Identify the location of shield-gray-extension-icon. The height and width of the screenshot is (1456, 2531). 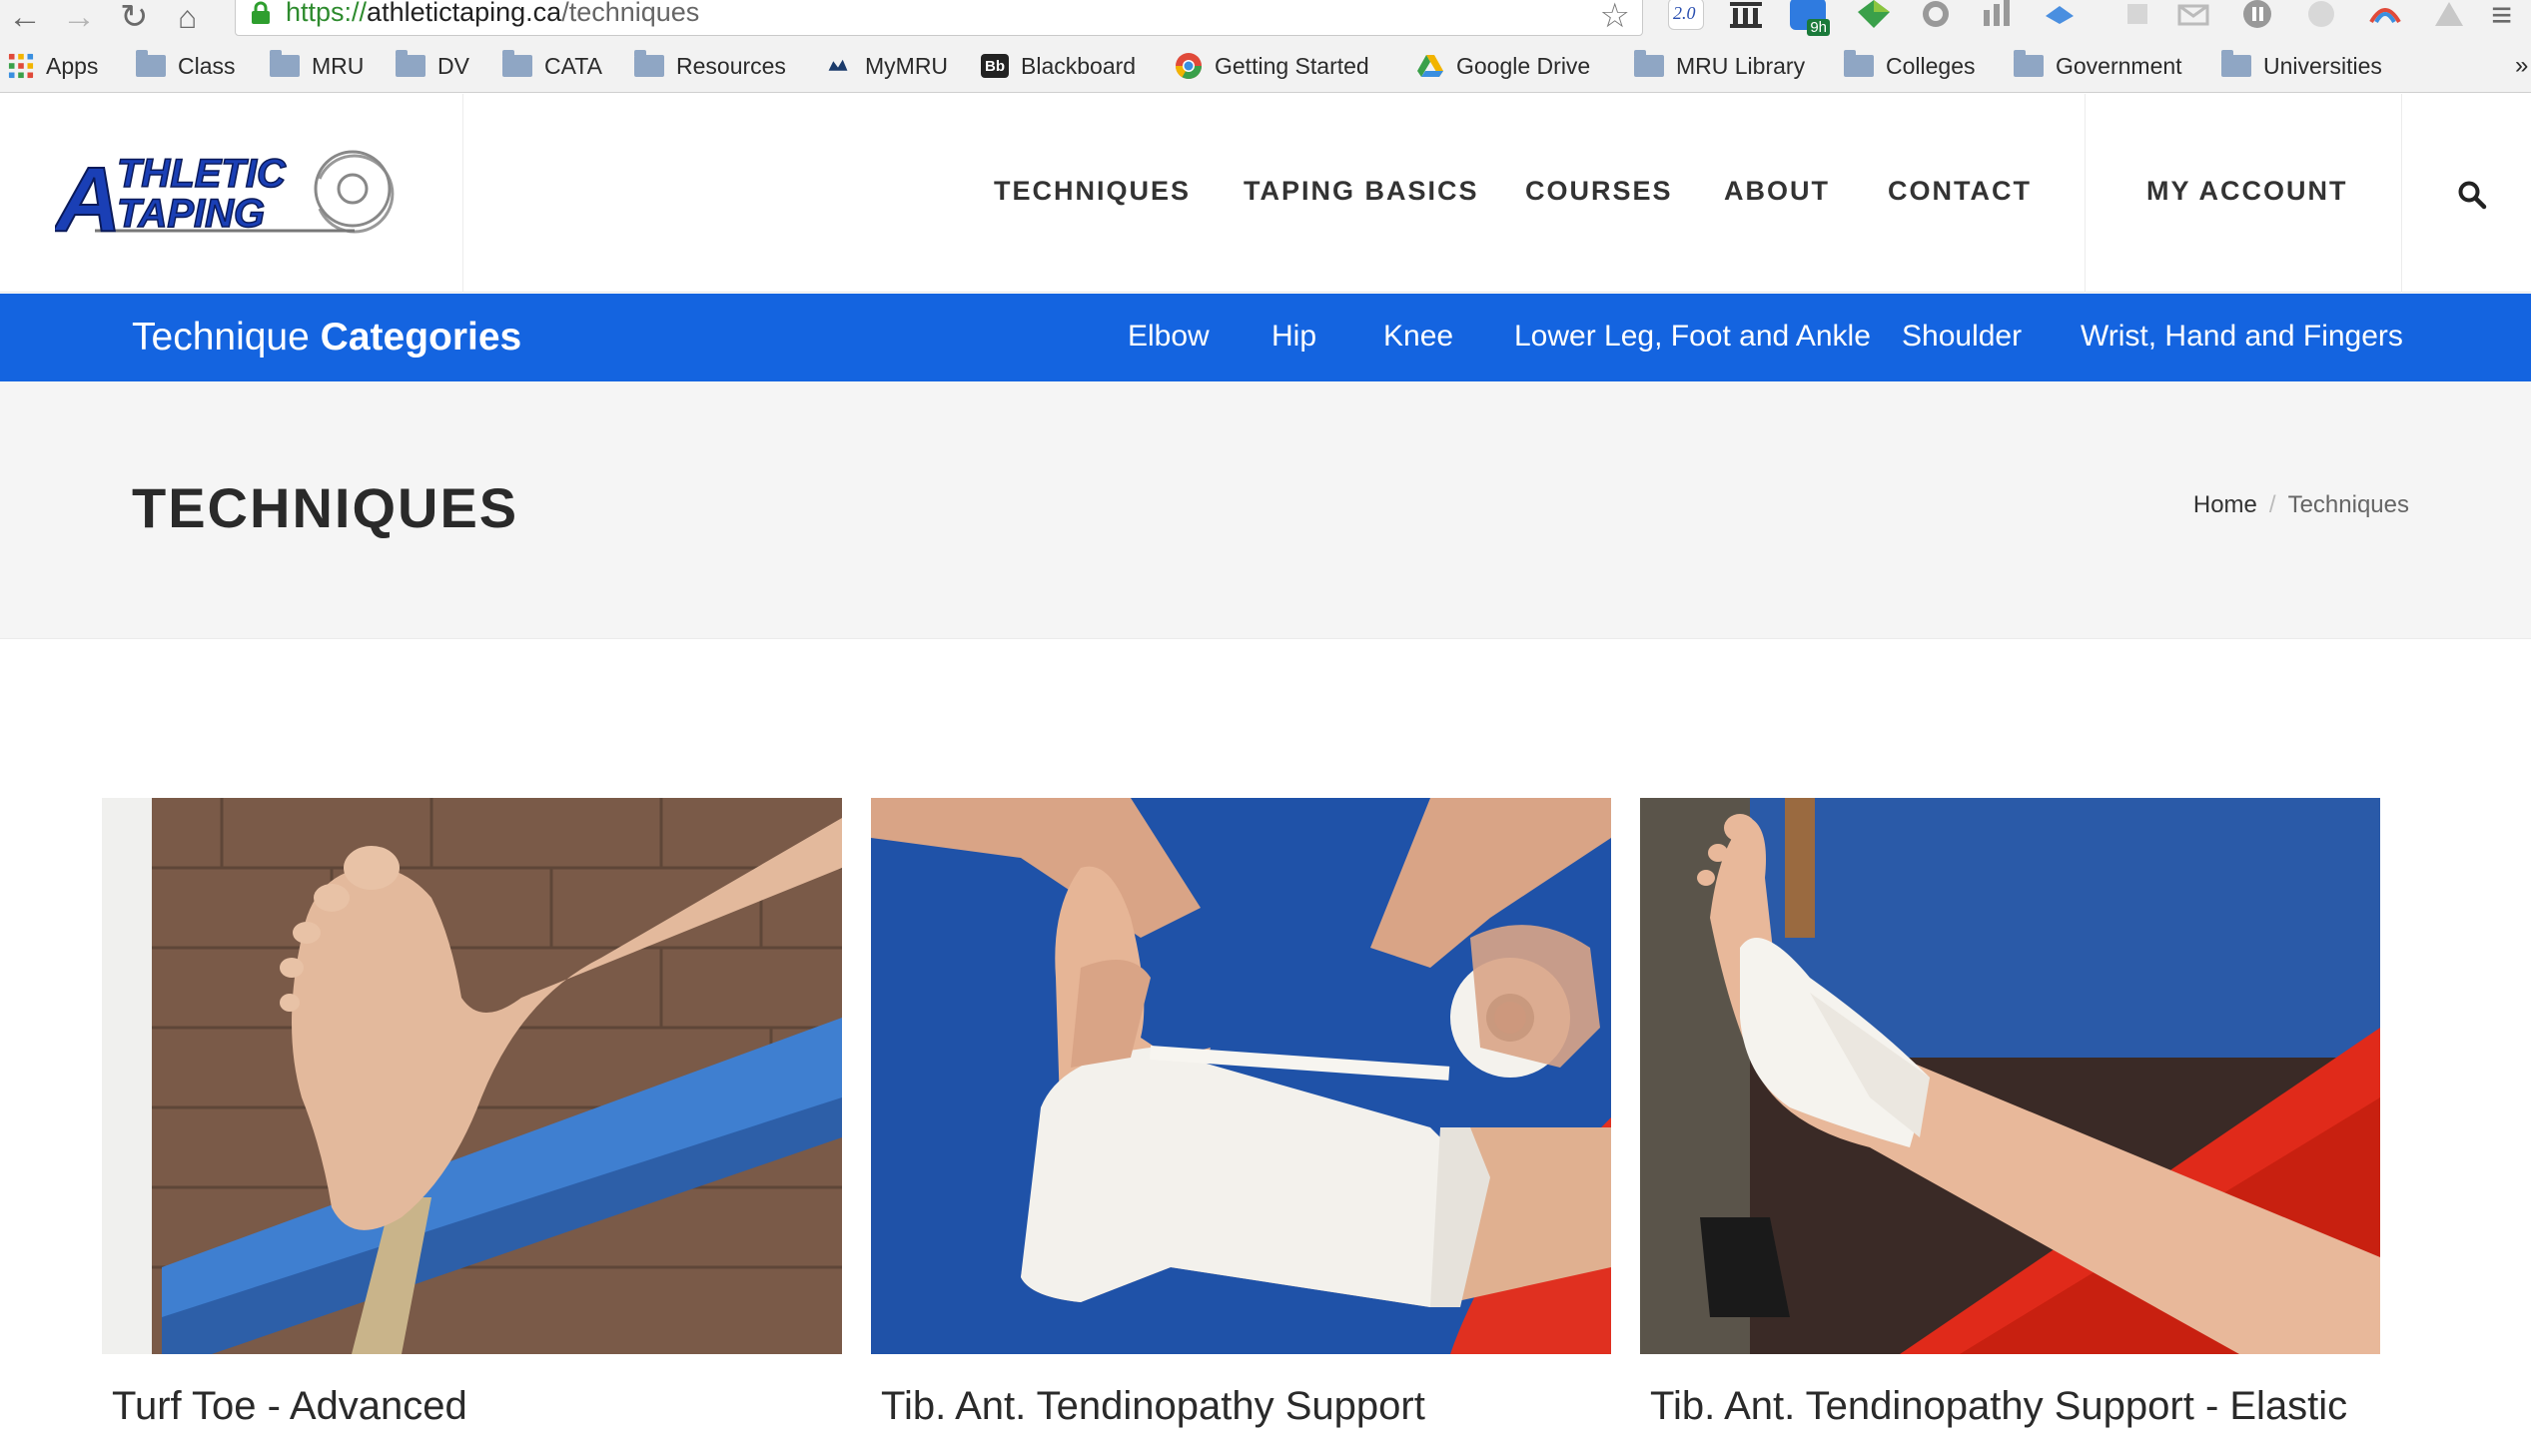
(2321, 15).